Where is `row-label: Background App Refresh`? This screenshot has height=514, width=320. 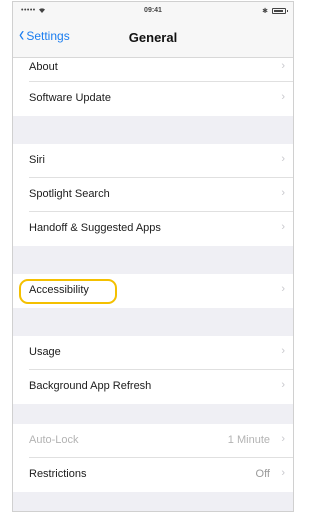
row-label: Background App Refresh is located at coordinates (90, 386).